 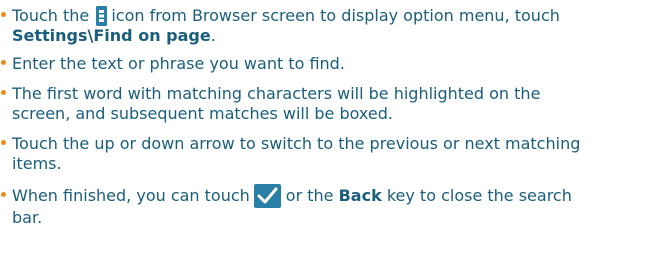 What do you see at coordinates (213, 35) in the screenshot?
I see `line-text: .` at bounding box center [213, 35].